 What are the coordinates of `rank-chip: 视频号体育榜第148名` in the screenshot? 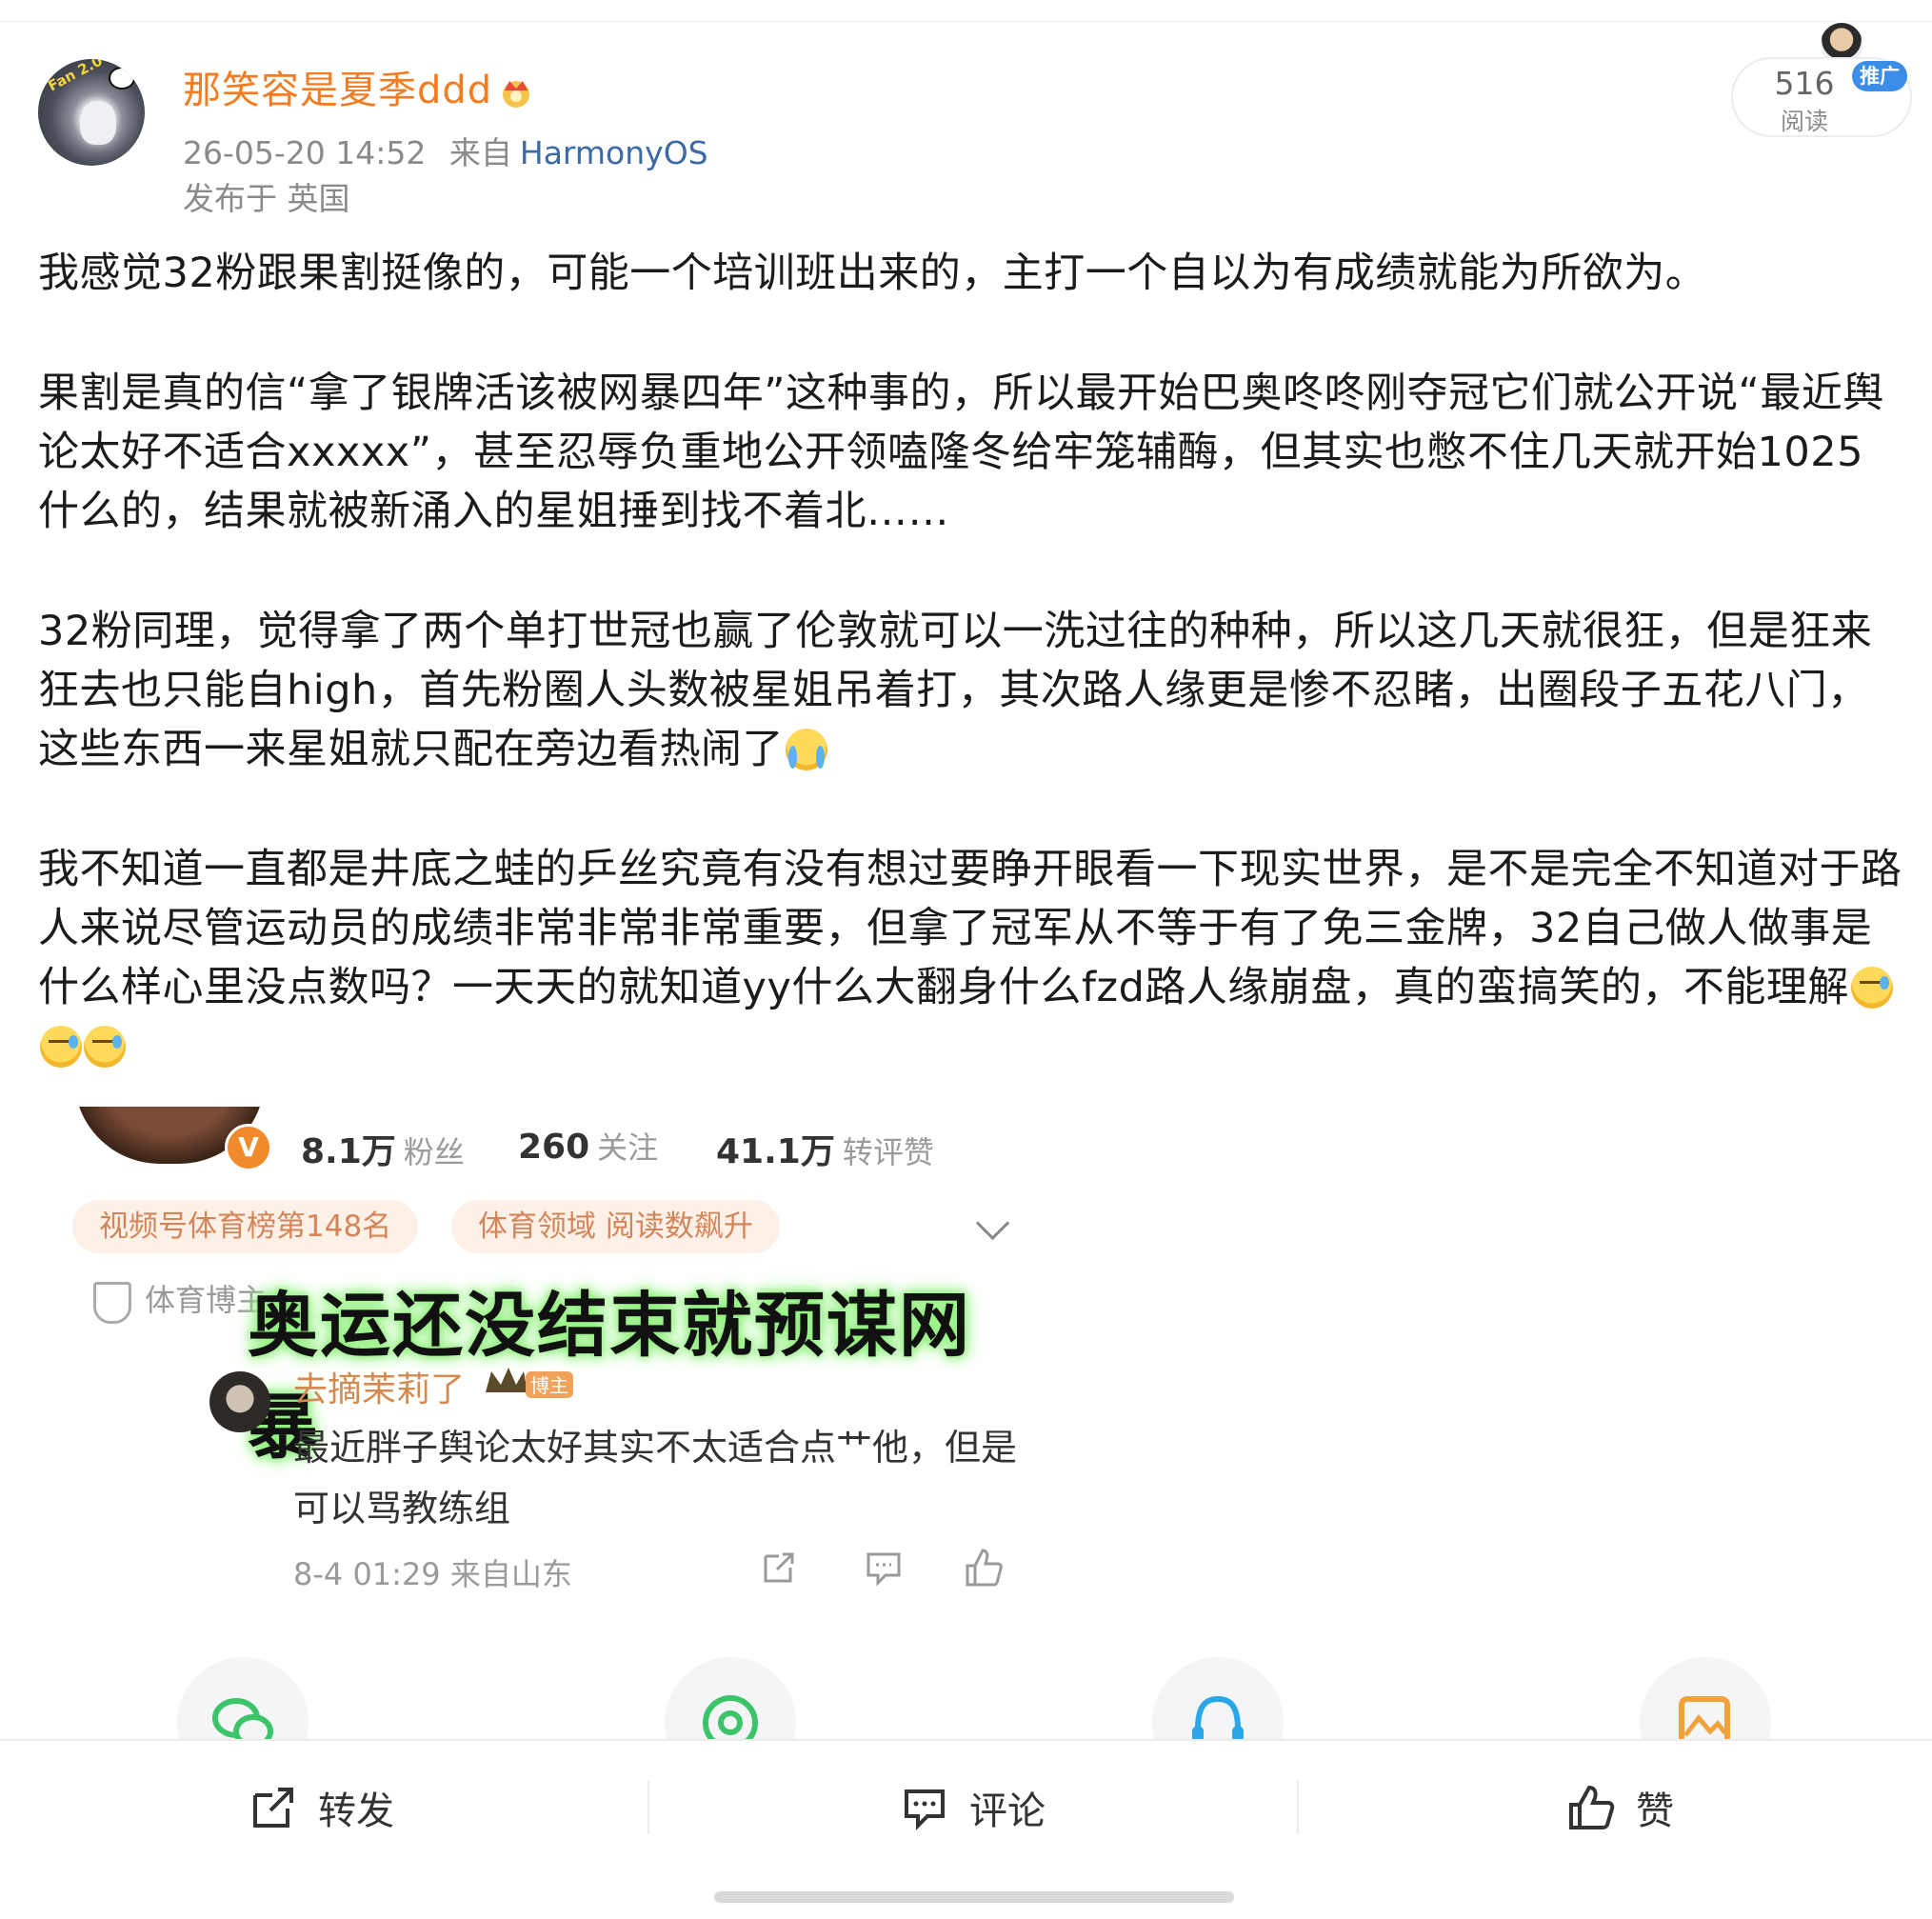 It's located at (245, 1226).